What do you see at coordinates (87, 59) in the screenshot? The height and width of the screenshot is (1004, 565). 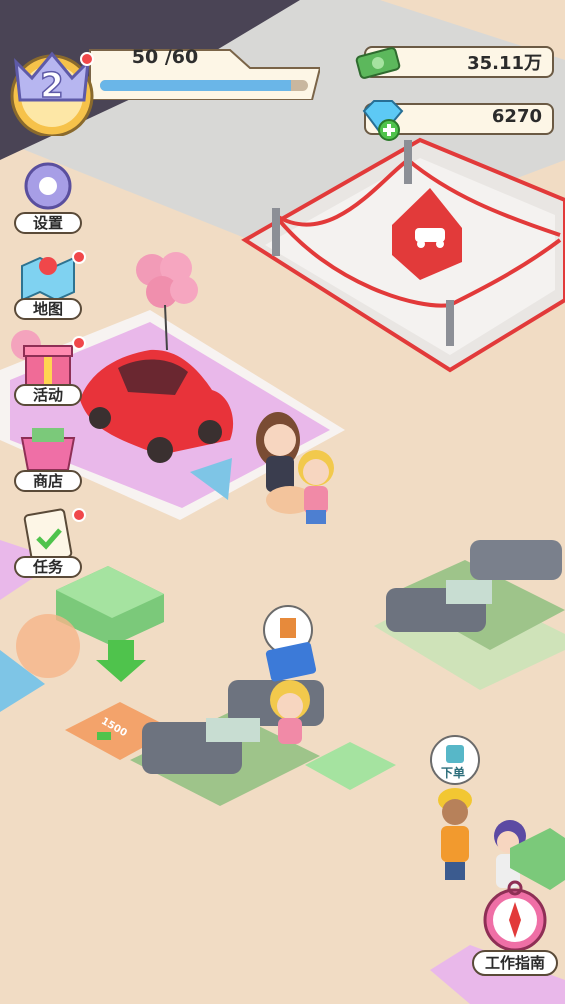 I see `level-alert-dot` at bounding box center [87, 59].